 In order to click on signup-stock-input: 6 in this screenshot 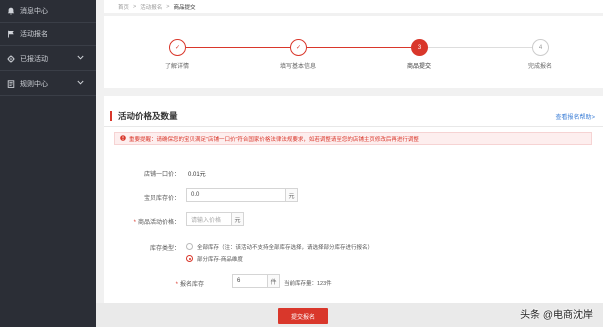, I will do `click(250, 281)`.